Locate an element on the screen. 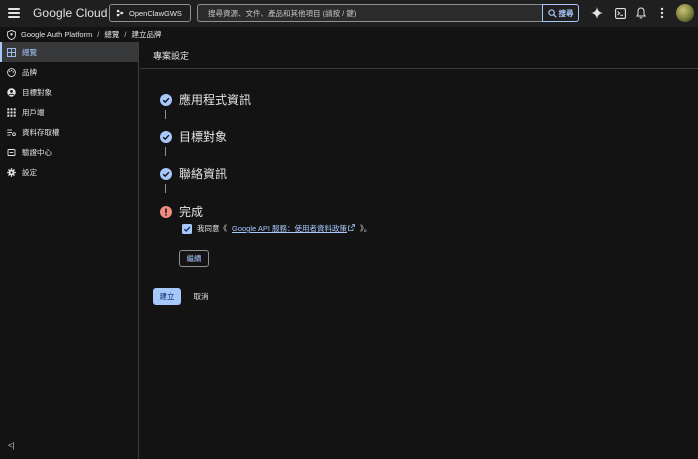 The height and width of the screenshot is (459, 698). continue-button-label: 繼續 is located at coordinates (194, 258).